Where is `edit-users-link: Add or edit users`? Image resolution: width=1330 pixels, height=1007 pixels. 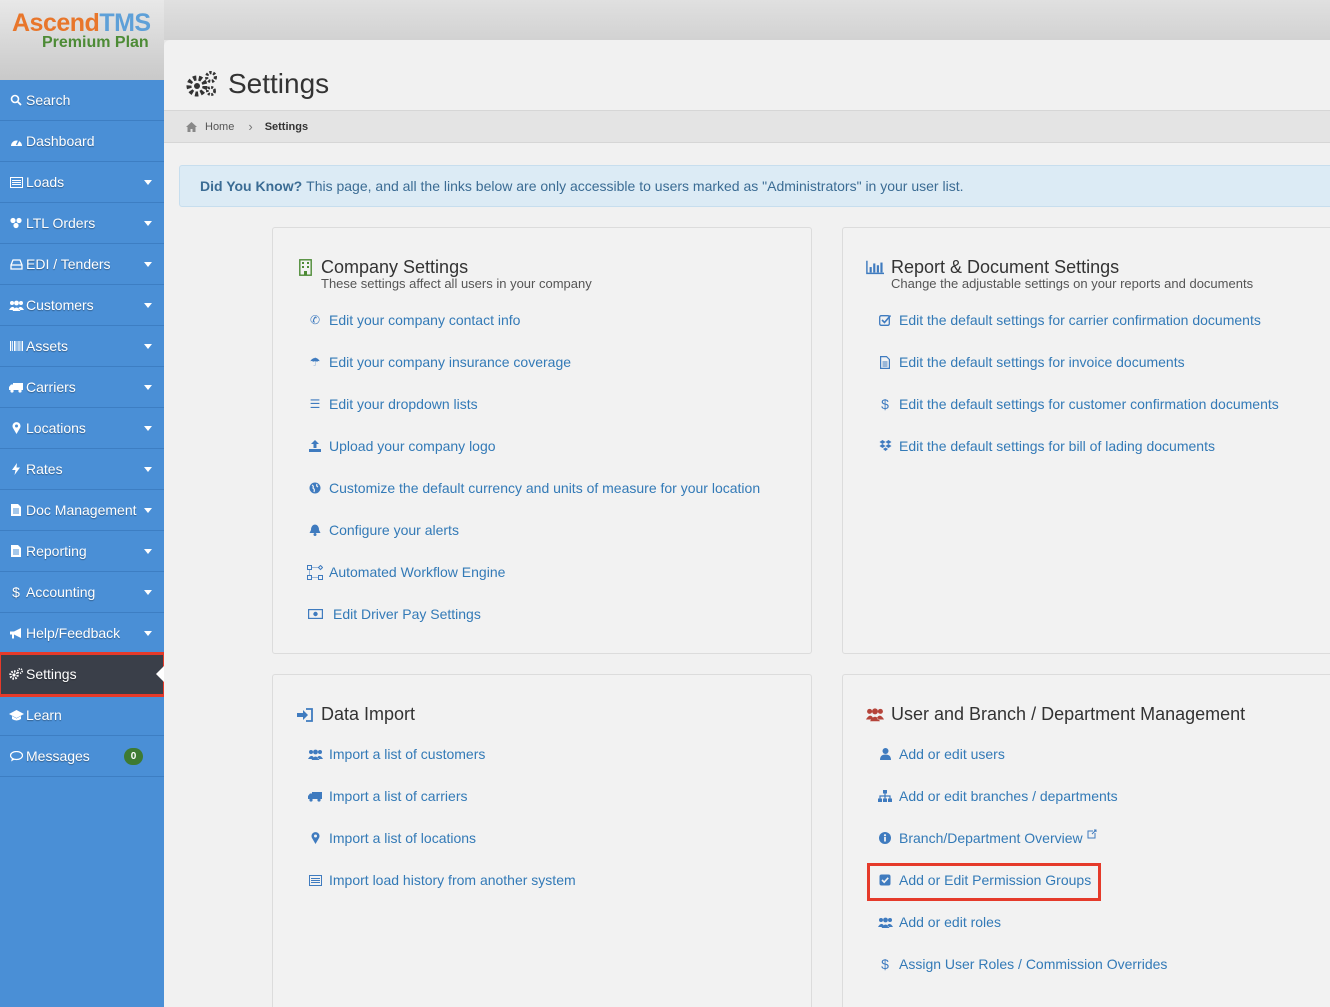 edit-users-link: Add or edit users is located at coordinates (941, 754).